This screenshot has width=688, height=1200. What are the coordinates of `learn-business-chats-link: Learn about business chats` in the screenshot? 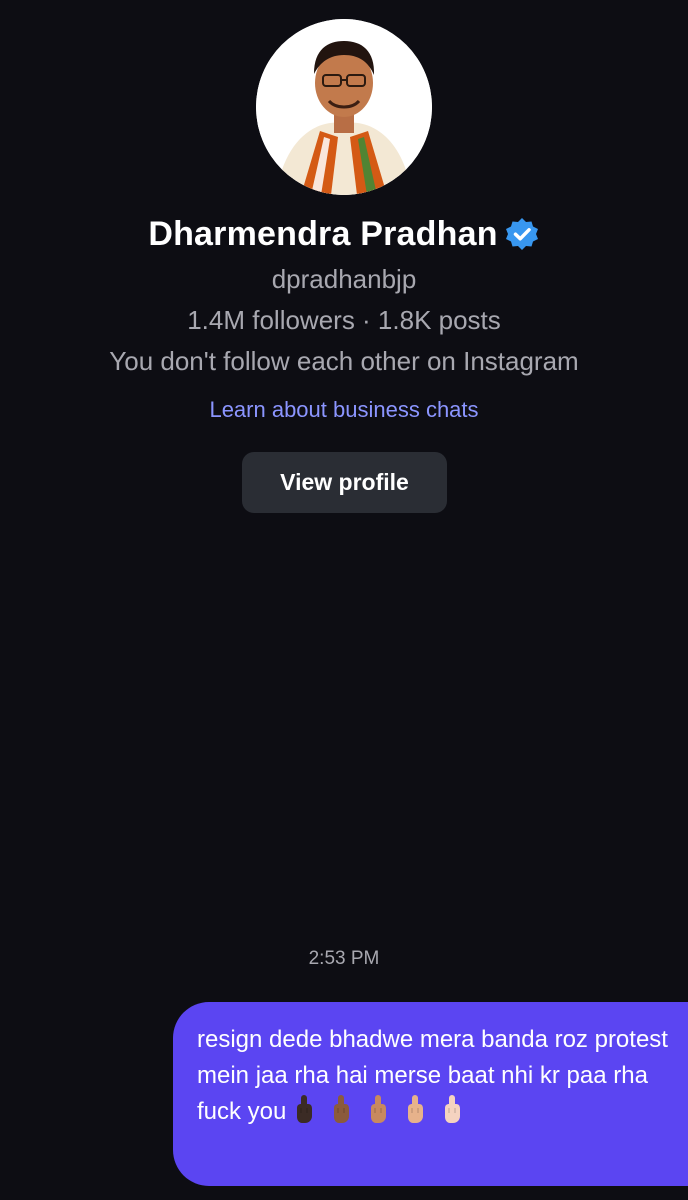 It's located at (344, 410).